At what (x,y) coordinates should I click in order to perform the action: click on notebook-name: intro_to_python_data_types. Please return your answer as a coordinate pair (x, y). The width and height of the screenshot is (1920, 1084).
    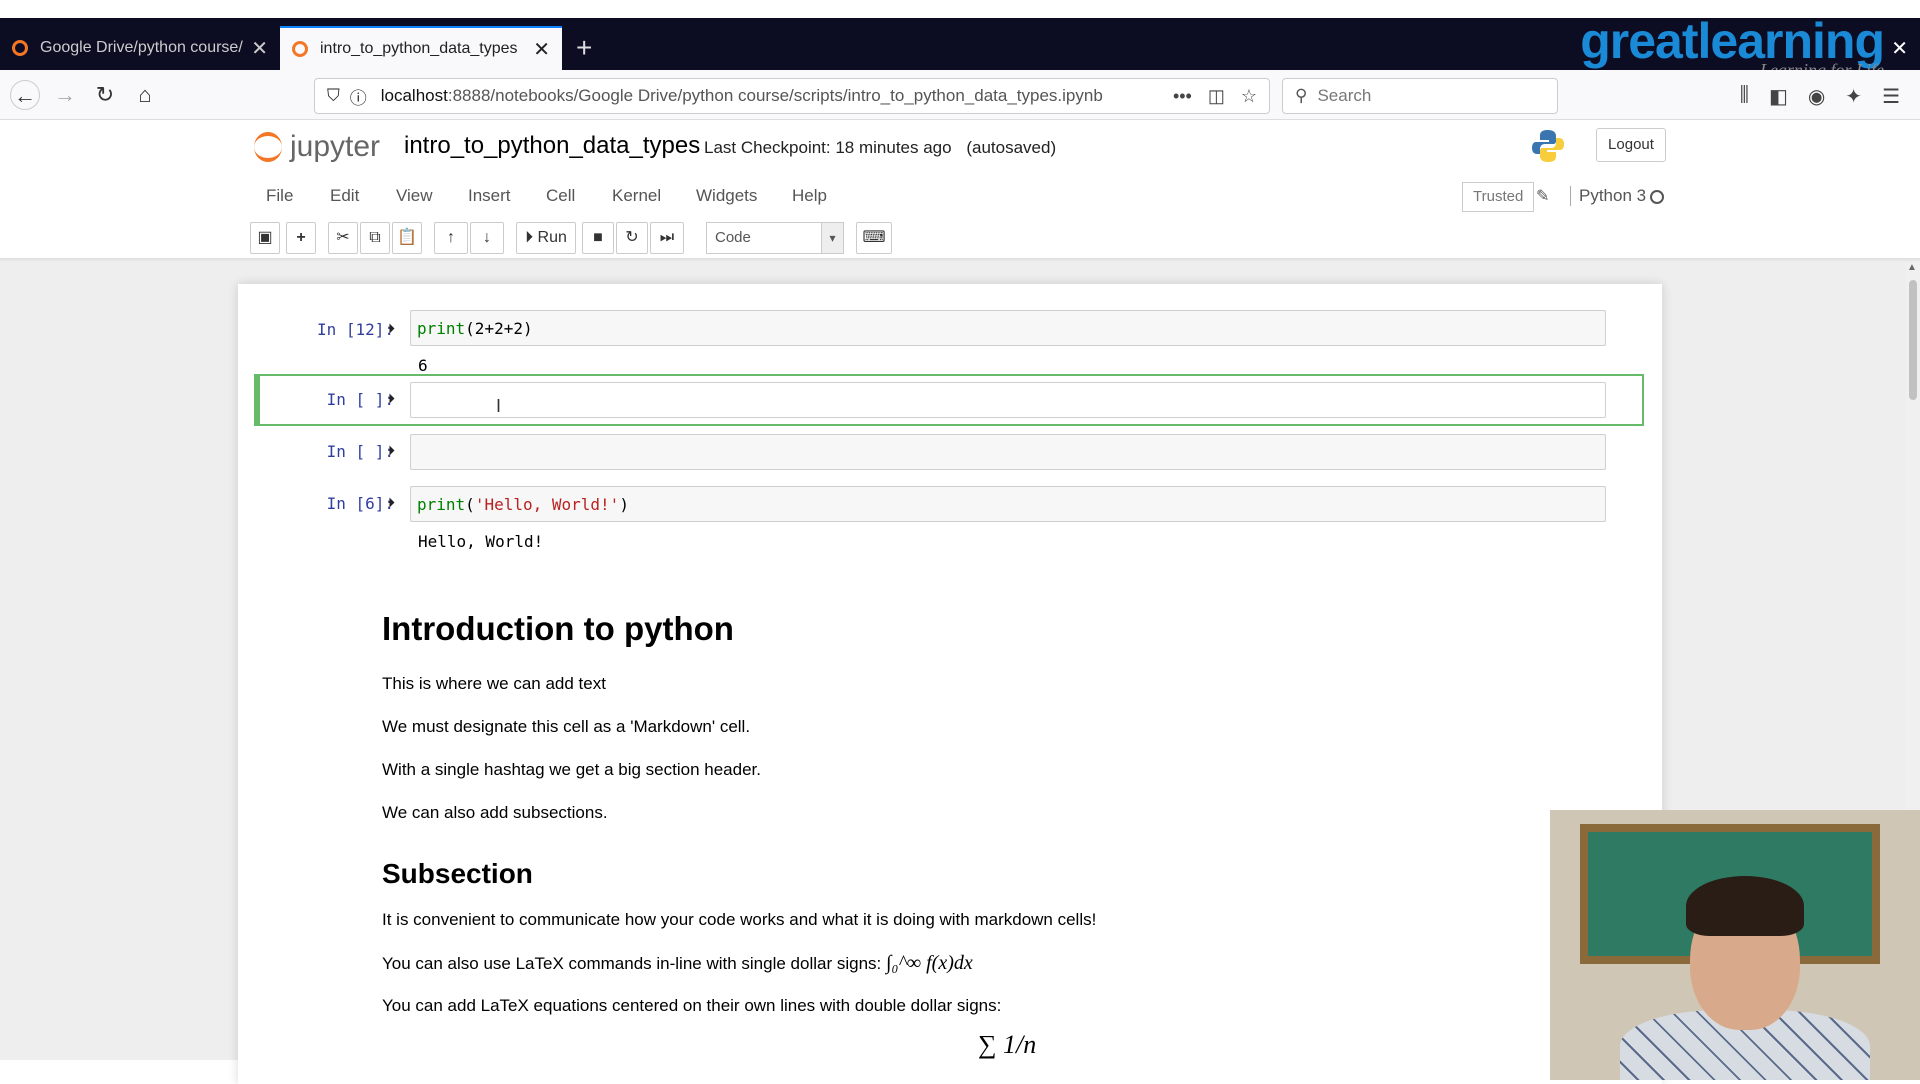
    Looking at the image, I should click on (552, 146).